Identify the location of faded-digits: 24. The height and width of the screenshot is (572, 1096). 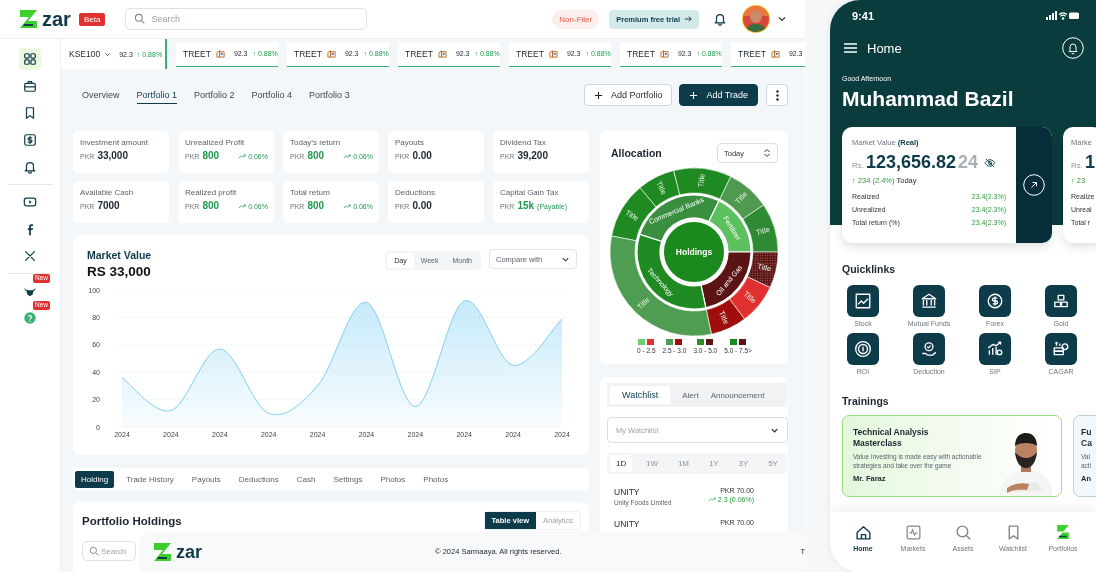
(968, 162).